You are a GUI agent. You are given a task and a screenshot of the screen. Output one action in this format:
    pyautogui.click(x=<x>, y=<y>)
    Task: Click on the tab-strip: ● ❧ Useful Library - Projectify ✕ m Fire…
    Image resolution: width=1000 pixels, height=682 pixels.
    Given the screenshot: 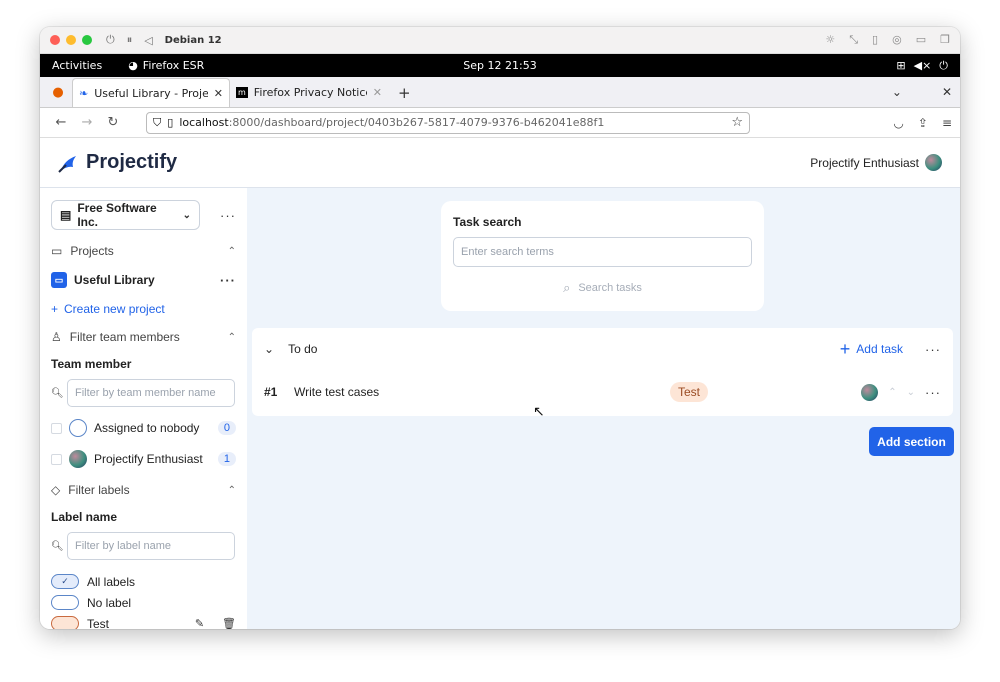 What is the action you would take?
    pyautogui.click(x=500, y=92)
    